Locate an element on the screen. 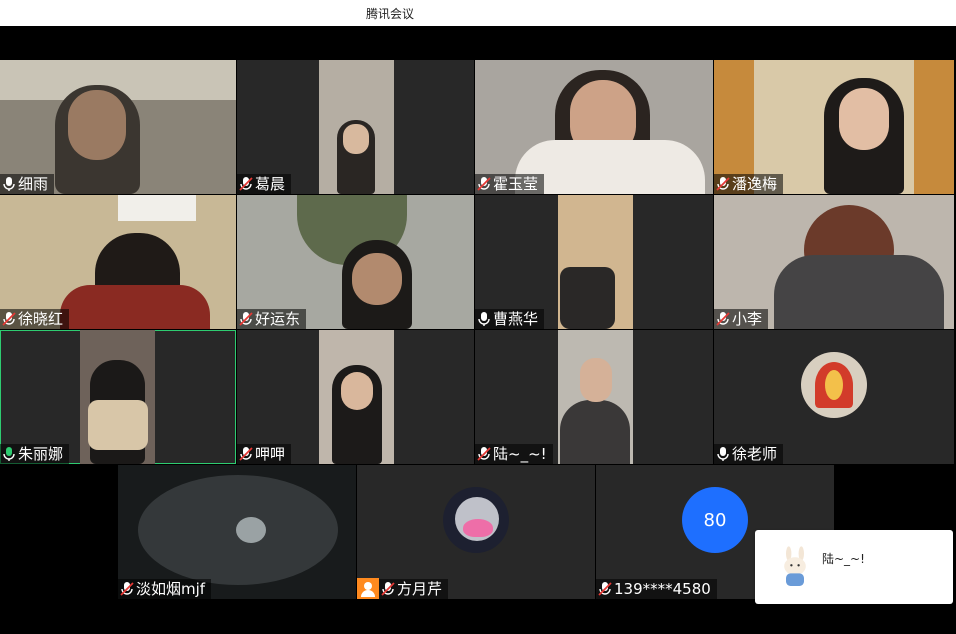 The height and width of the screenshot is (634, 956). avatar: 80 is located at coordinates (715, 520).